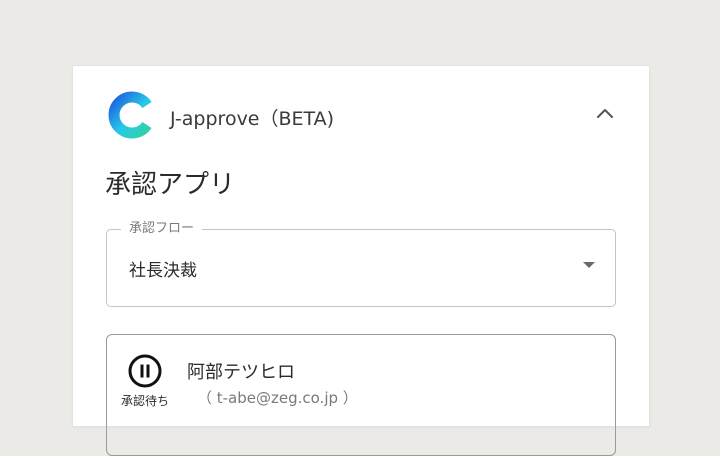 This screenshot has height=456, width=720. What do you see at coordinates (241, 372) in the screenshot?
I see `approver-name: 阿部テツヒロ` at bounding box center [241, 372].